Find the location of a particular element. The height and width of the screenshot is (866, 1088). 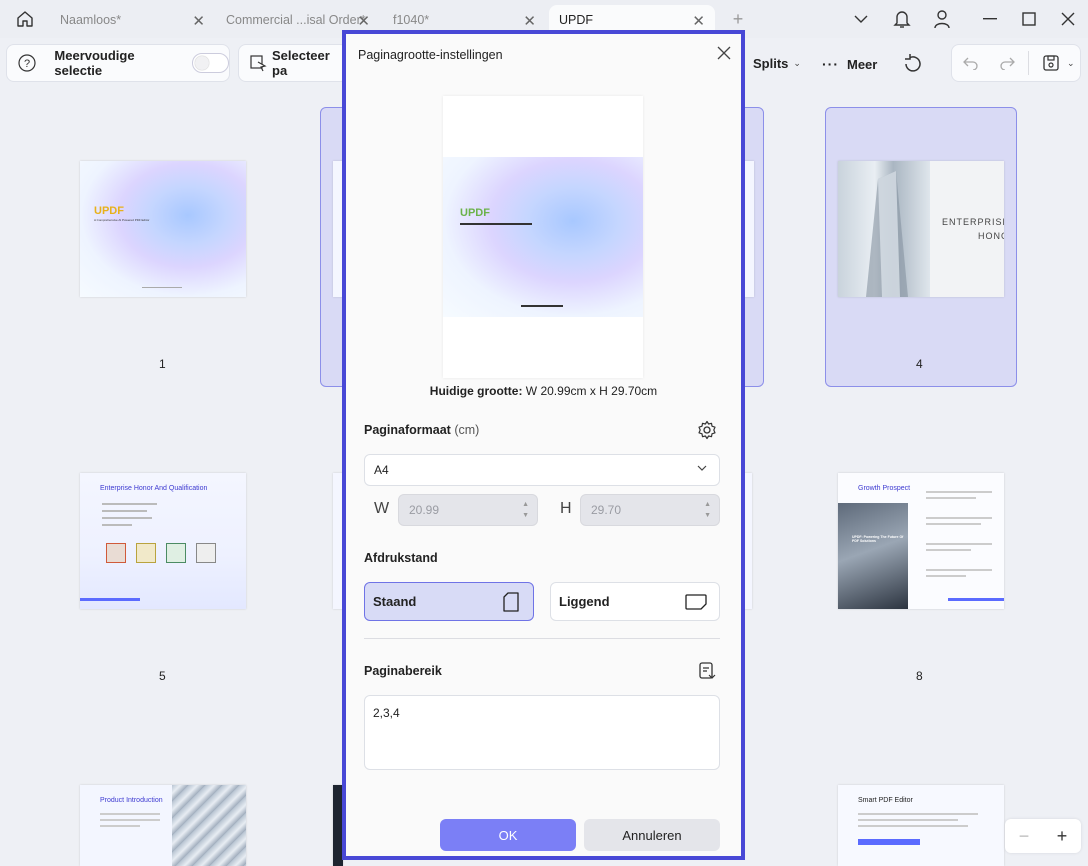

select-pages-label: Selecteer pa is located at coordinates (301, 63).